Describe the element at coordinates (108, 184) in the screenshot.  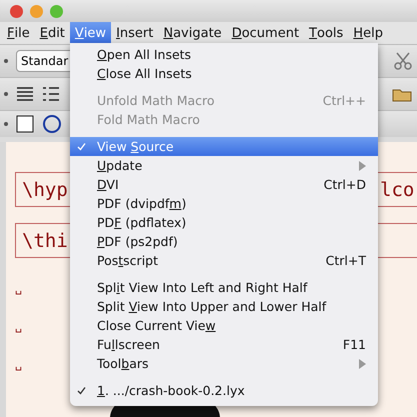
I see `menu-item-label: DVI` at that location.